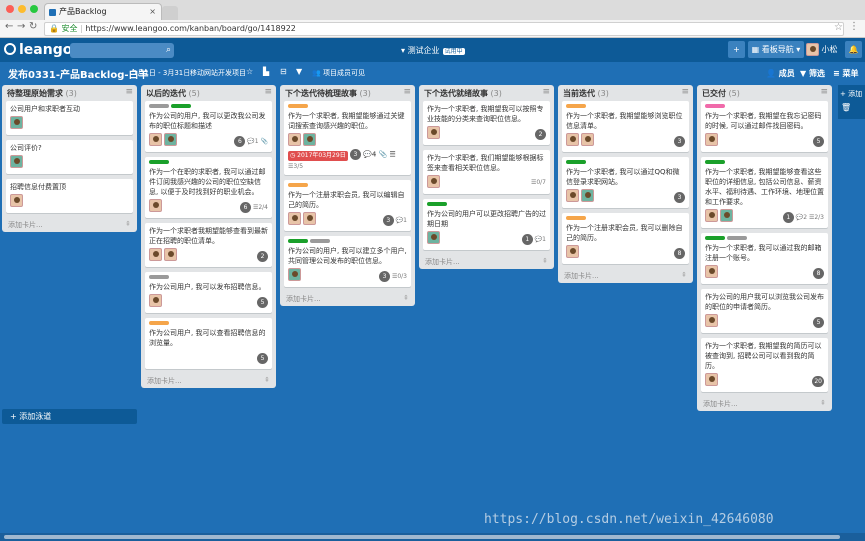 Image resolution: width=865 pixels, height=541 pixels. What do you see at coordinates (853, 49) in the screenshot?
I see `notification-bell-icon: 🔔` at bounding box center [853, 49].